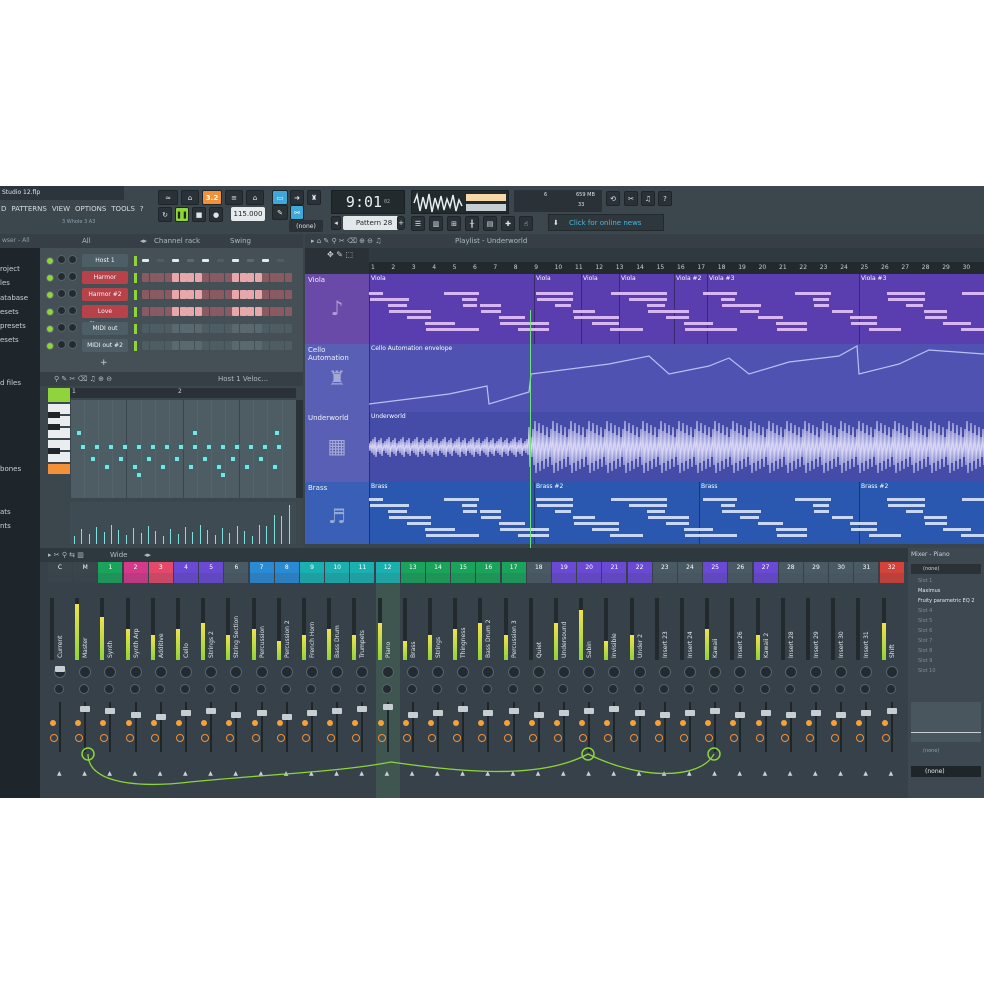  I want to click on strip-number: 17, so click(513, 567).